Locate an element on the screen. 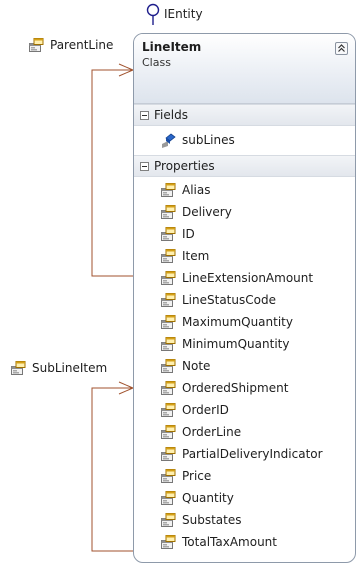  fields-list: subLines is located at coordinates (244, 140).